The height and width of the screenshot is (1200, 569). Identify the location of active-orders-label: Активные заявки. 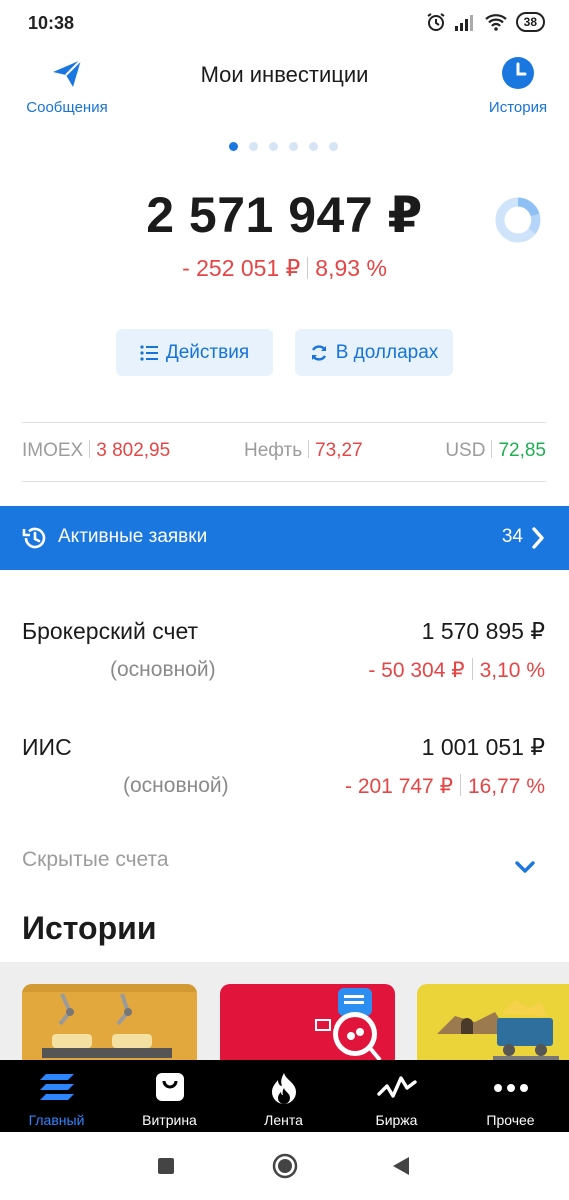
(133, 536).